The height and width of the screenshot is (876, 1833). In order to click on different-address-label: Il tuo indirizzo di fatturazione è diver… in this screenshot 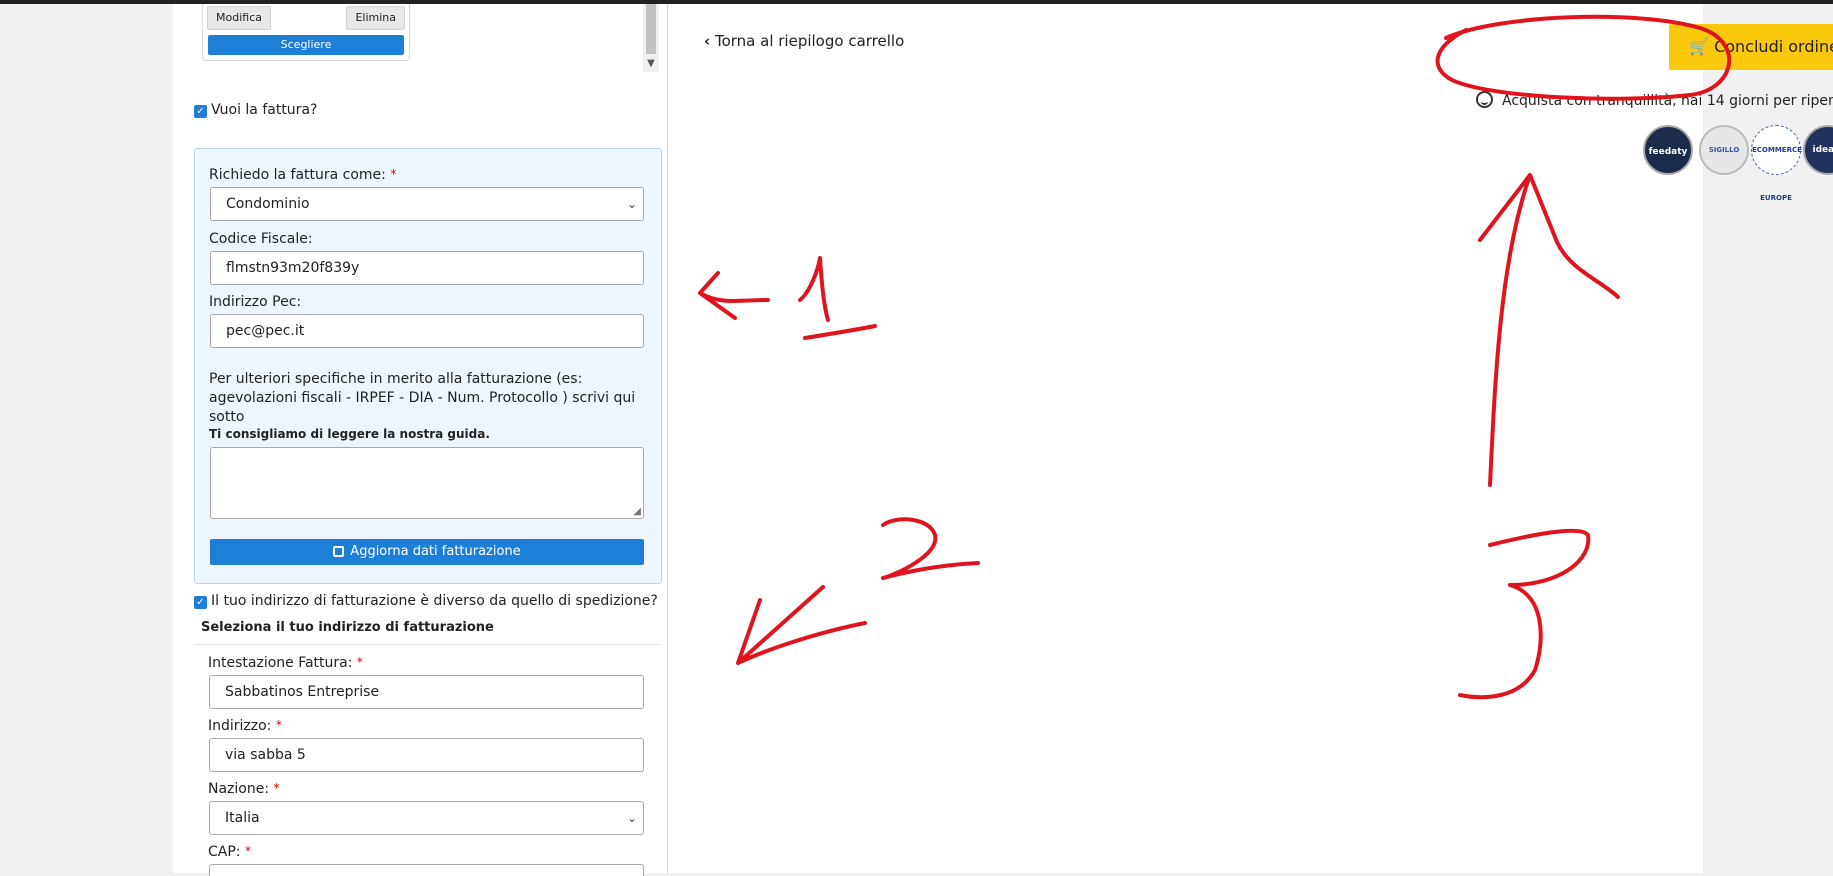, I will do `click(434, 601)`.